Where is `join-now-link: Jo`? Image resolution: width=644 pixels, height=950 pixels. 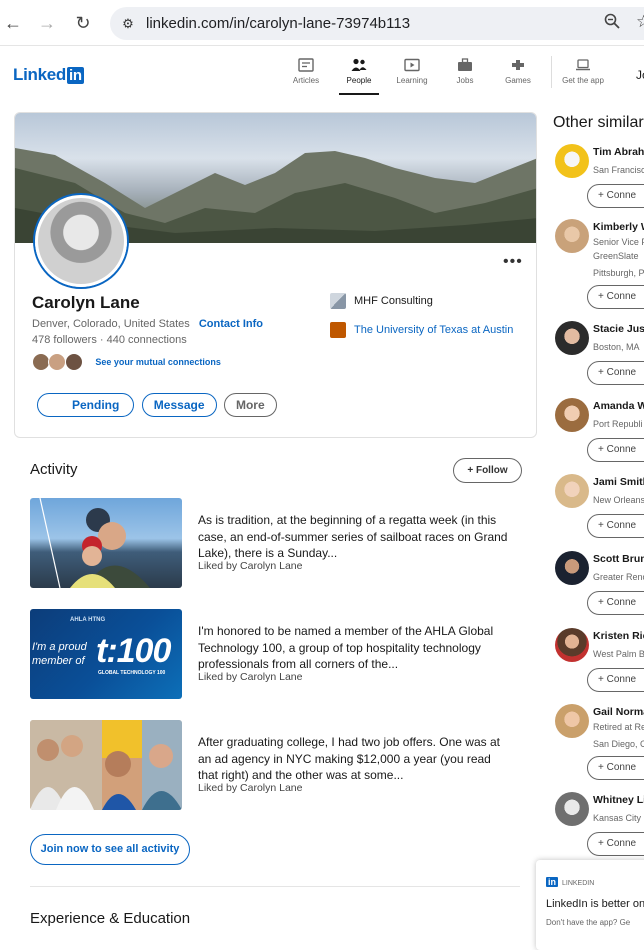 join-now-link: Jo is located at coordinates (640, 75).